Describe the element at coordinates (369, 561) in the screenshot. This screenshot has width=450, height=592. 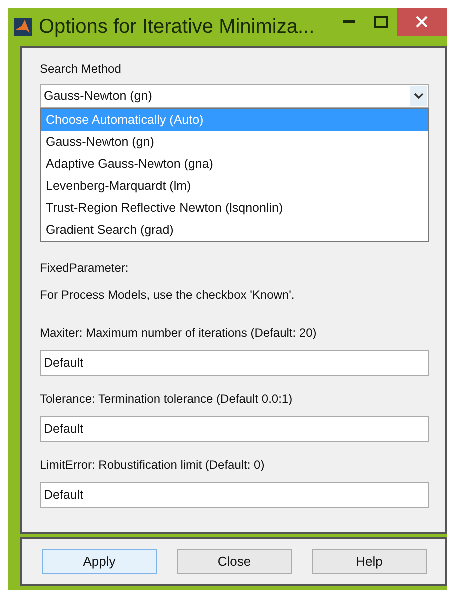
I see `dialog-button: Help` at that location.